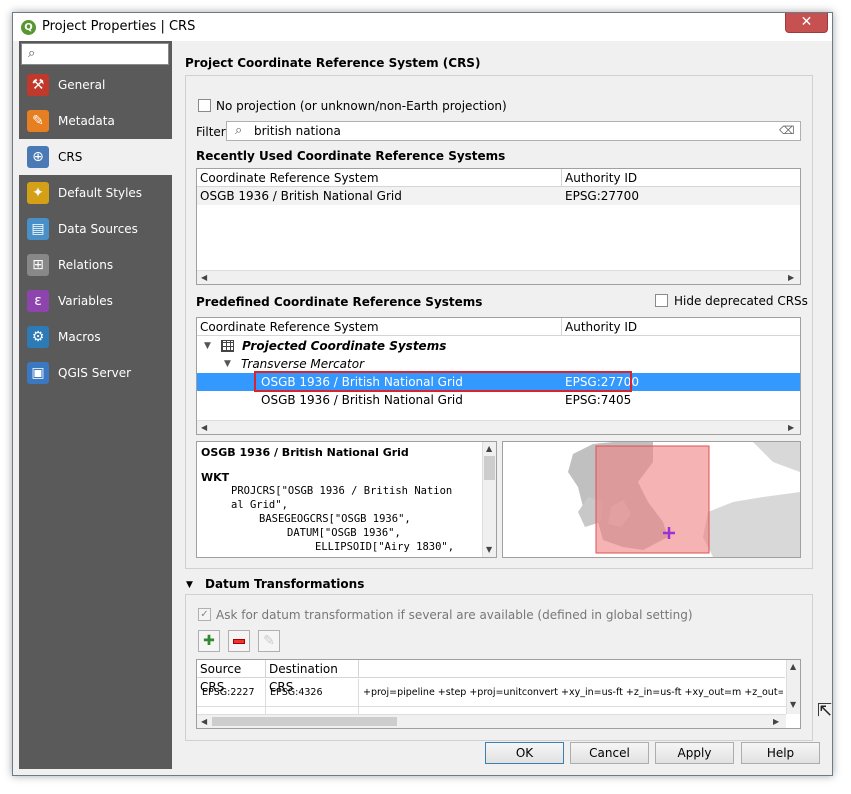  Describe the element at coordinates (189, 585) in the screenshot. I see `collapse-arrow-icon: ▼` at that location.